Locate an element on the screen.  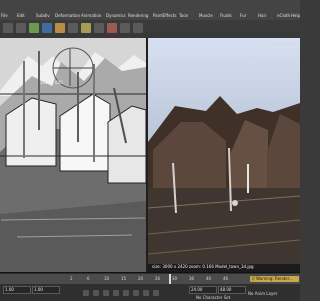
timeline-tick-30: 30 is located at coordinates (175, 278).